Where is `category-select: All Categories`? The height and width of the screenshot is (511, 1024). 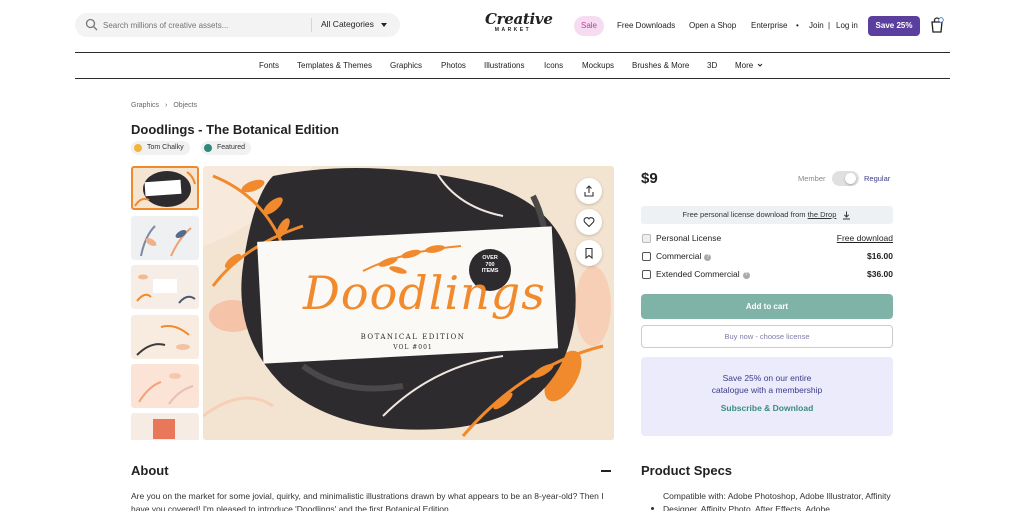
category-select: All Categories is located at coordinates (347, 24).